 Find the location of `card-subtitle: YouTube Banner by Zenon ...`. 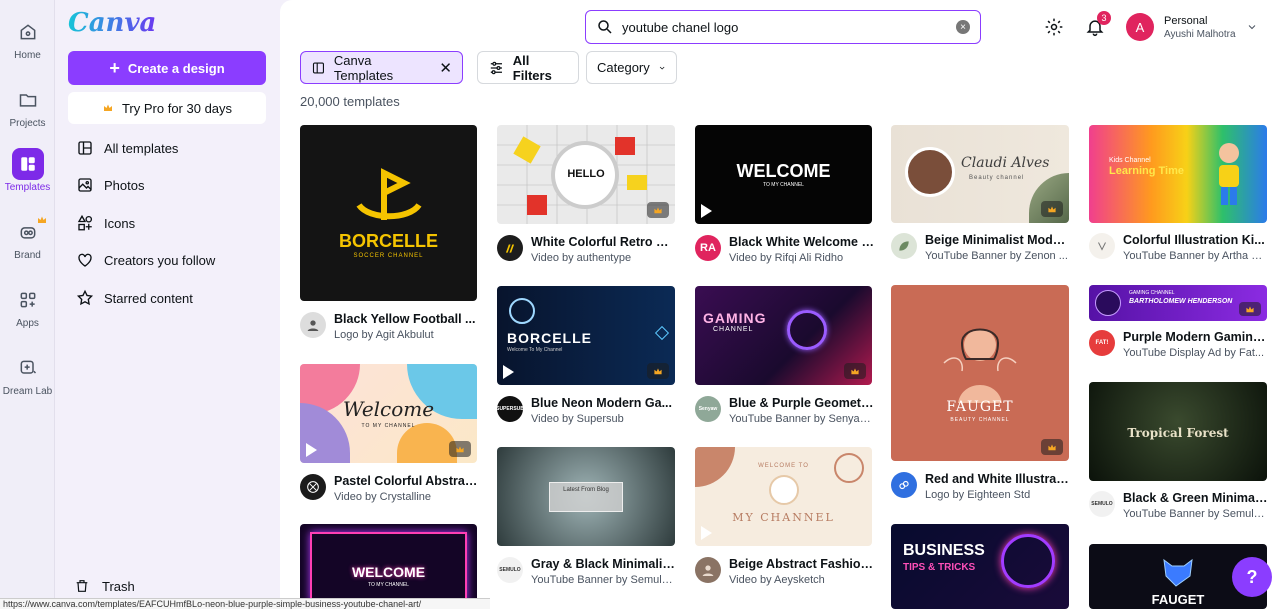

card-subtitle: YouTube Banner by Zenon ... is located at coordinates (996, 256).